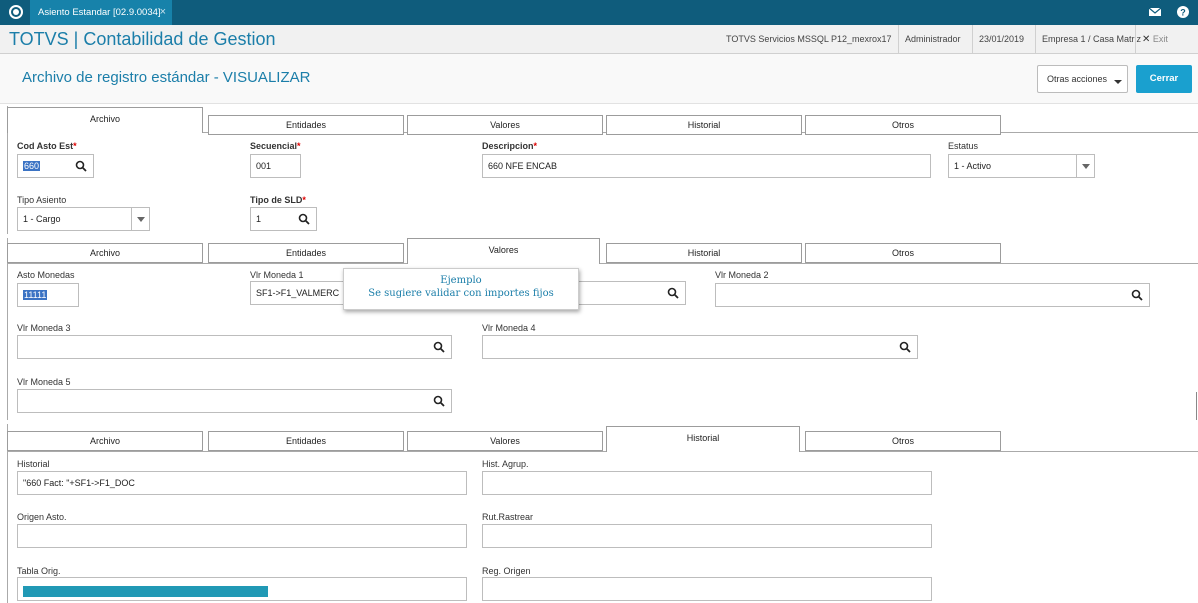  I want to click on desc-input: 660 NFE ENCAB, so click(706, 166).